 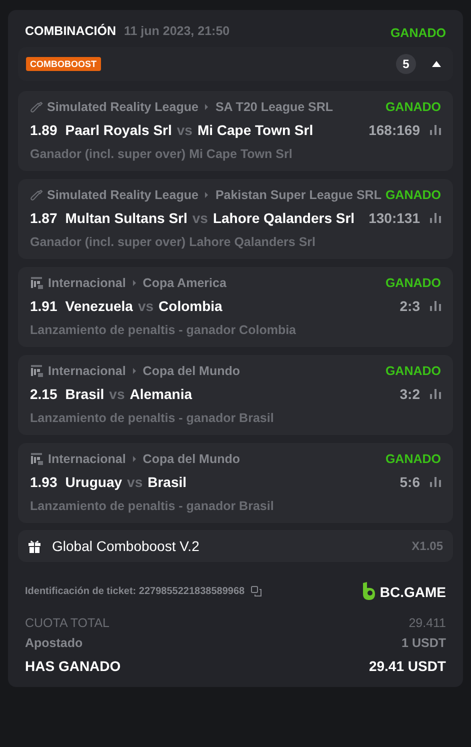 I want to click on match-score: 130:131, so click(x=394, y=218).